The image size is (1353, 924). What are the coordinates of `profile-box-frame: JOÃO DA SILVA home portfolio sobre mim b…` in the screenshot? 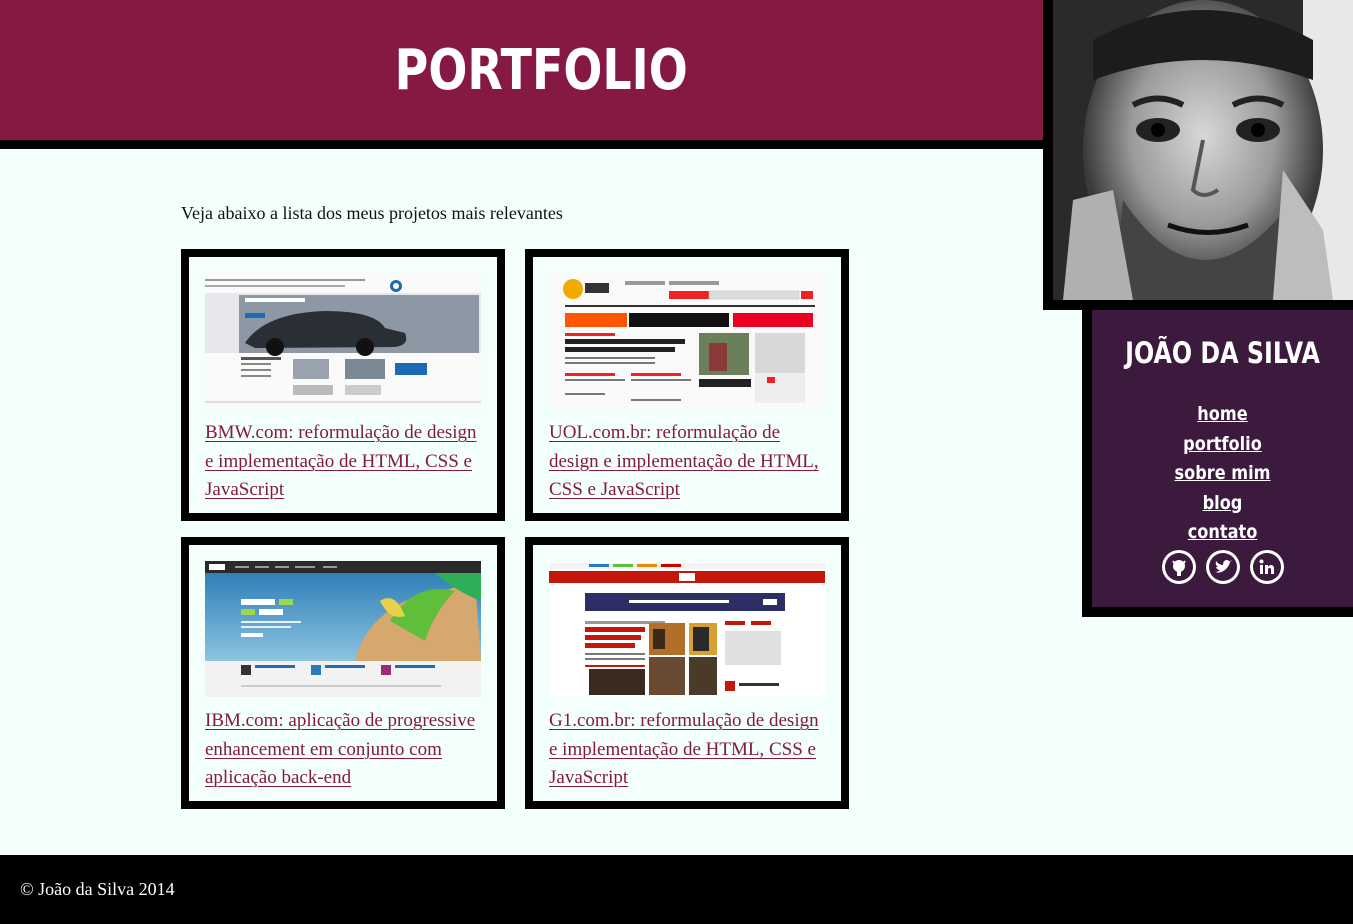 It's located at (1217, 463).